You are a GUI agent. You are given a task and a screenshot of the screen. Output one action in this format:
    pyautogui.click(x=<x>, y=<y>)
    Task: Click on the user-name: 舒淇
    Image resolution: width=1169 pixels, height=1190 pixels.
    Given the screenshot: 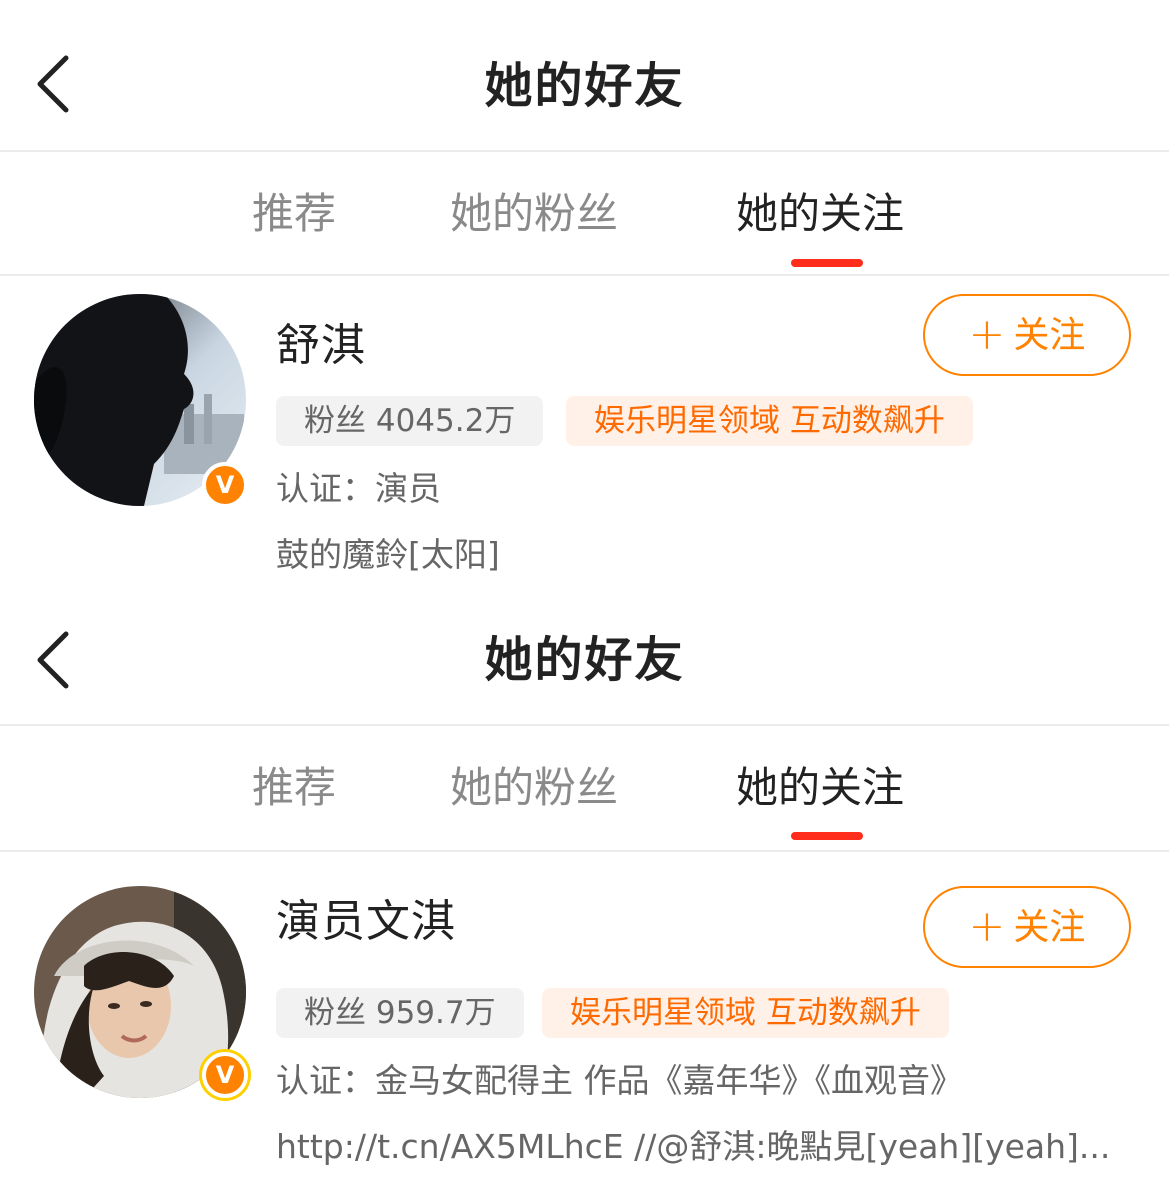 What is the action you would take?
    pyautogui.click(x=321, y=346)
    